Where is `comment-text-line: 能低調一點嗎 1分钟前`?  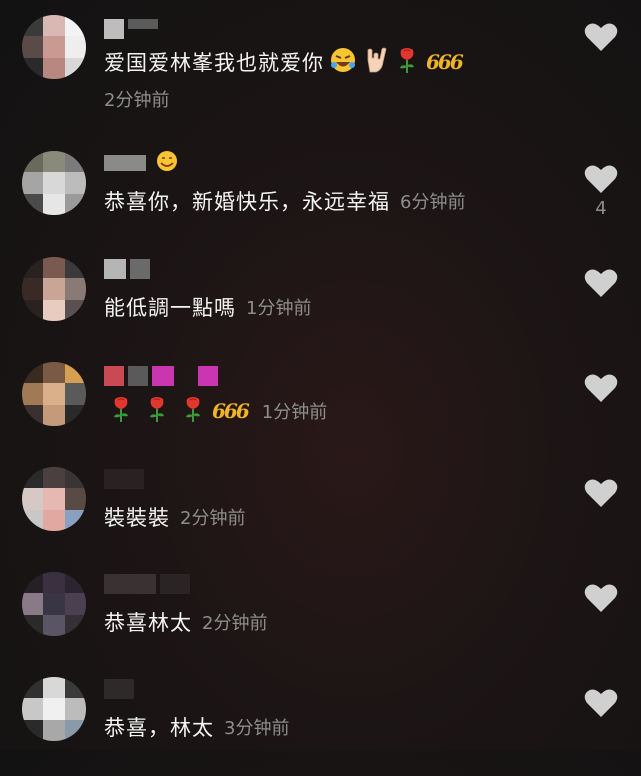 comment-text-line: 能低調一點嗎 1分钟前 is located at coordinates (207, 307).